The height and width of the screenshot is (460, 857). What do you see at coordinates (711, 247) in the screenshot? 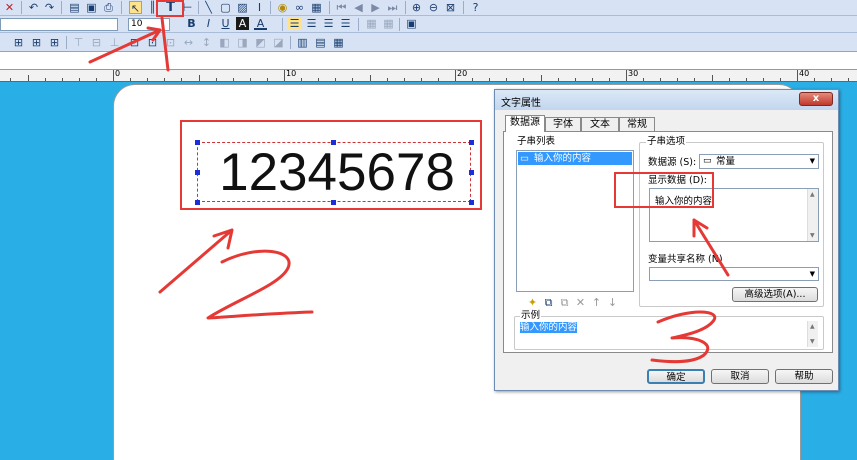
I see `arrow-to-display-data` at bounding box center [711, 247].